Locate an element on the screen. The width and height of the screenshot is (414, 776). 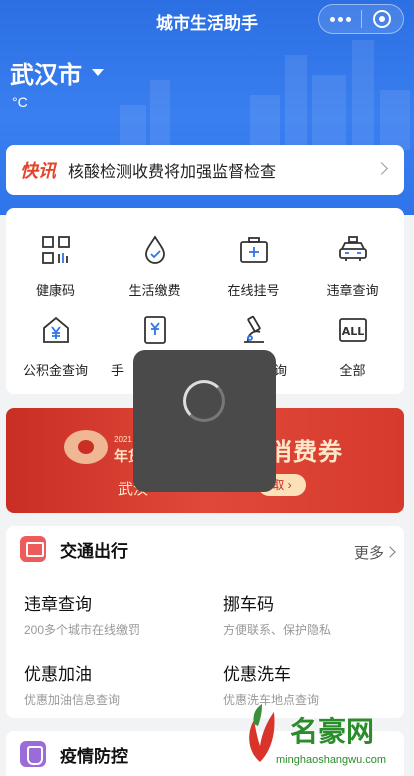
banner-title: 消费券 is located at coordinates (305, 452).